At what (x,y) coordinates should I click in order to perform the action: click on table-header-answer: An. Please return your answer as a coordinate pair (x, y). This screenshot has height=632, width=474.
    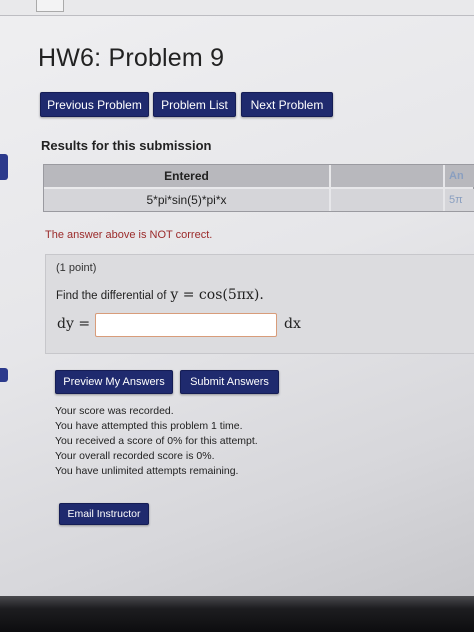
    Looking at the image, I should click on (459, 176).